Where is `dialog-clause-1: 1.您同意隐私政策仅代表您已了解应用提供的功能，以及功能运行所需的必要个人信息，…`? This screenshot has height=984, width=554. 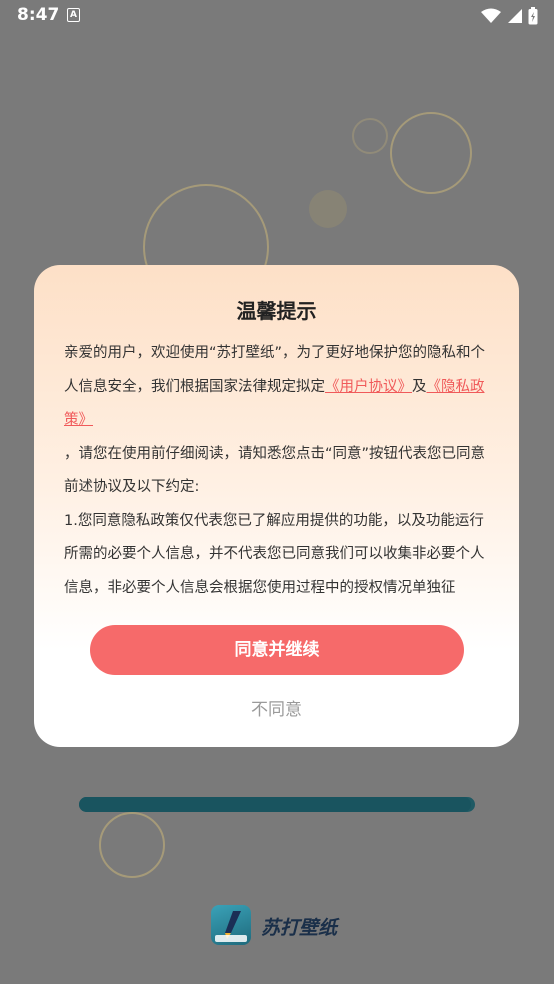 dialog-clause-1: 1.您同意隐私政策仅代表您已了解应用提供的功能，以及功能运行所需的必要个人信息，… is located at coordinates (274, 554).